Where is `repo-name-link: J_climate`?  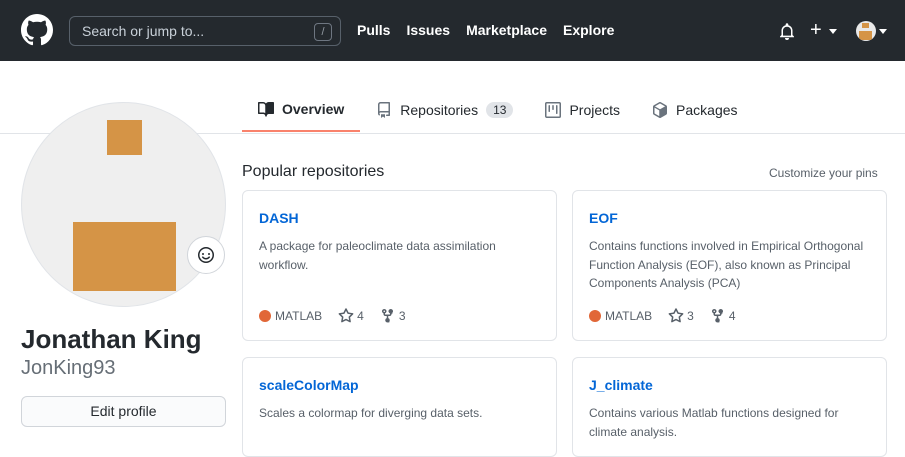
repo-name-link: J_climate is located at coordinates (621, 385).